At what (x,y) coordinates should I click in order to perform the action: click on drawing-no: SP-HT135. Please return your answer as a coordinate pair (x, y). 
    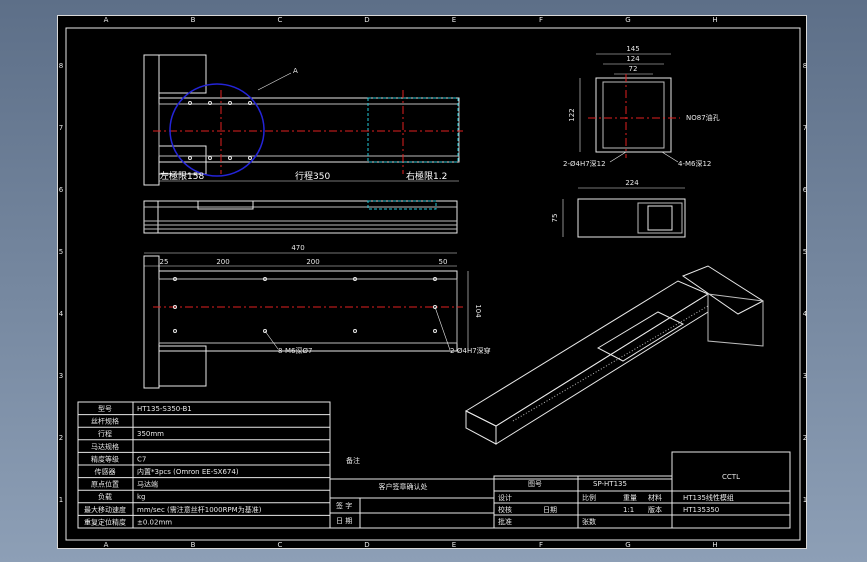
    Looking at the image, I should click on (610, 484).